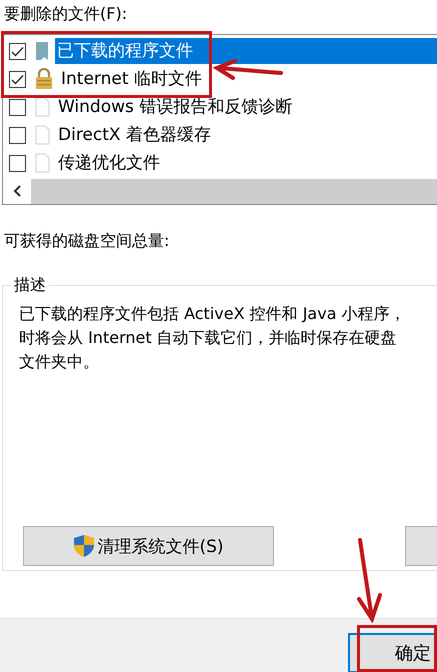 The height and width of the screenshot is (672, 437). I want to click on annotation-arrow, so click(248, 70).